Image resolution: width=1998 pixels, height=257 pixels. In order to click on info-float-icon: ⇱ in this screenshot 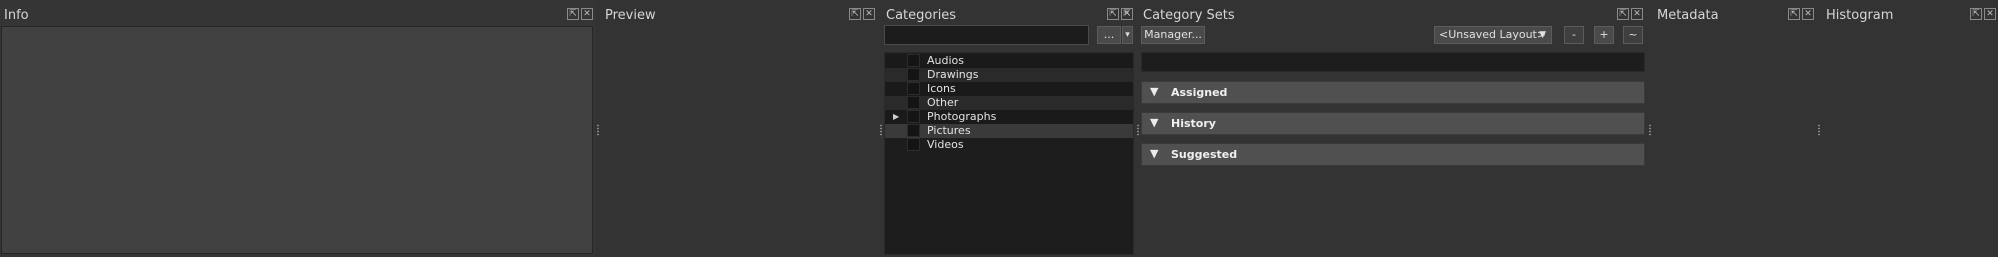, I will do `click(573, 14)`.